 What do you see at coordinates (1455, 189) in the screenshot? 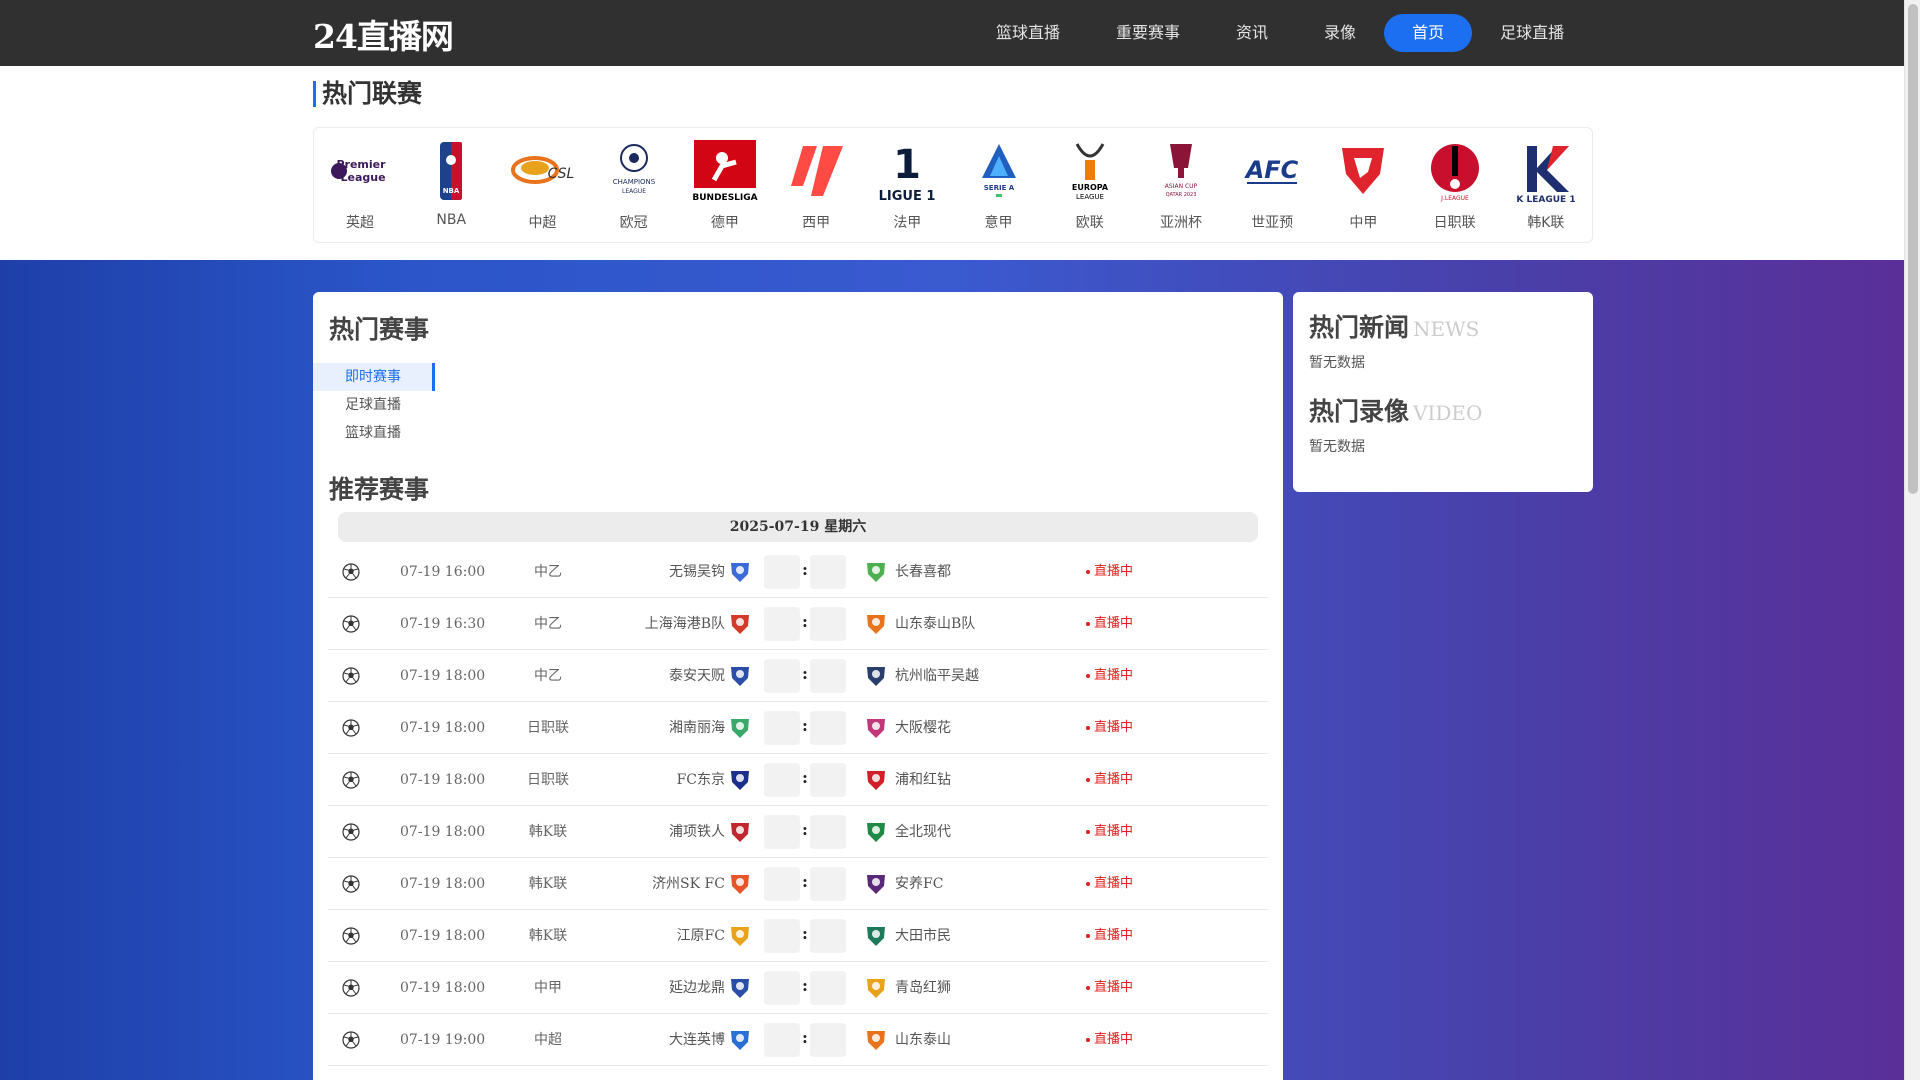
I see `league-item: J.LEAGUE 日职联` at bounding box center [1455, 189].